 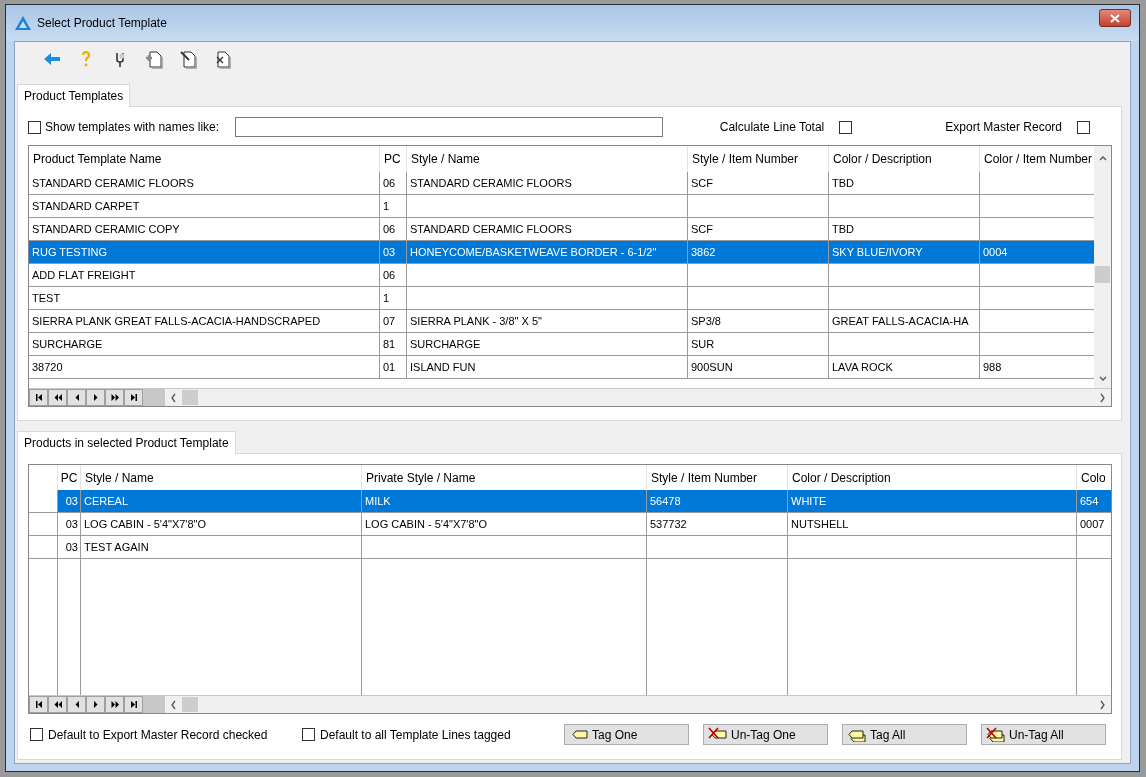 What do you see at coordinates (1094, 501) in the screenshot?
I see `table-cell: 654` at bounding box center [1094, 501].